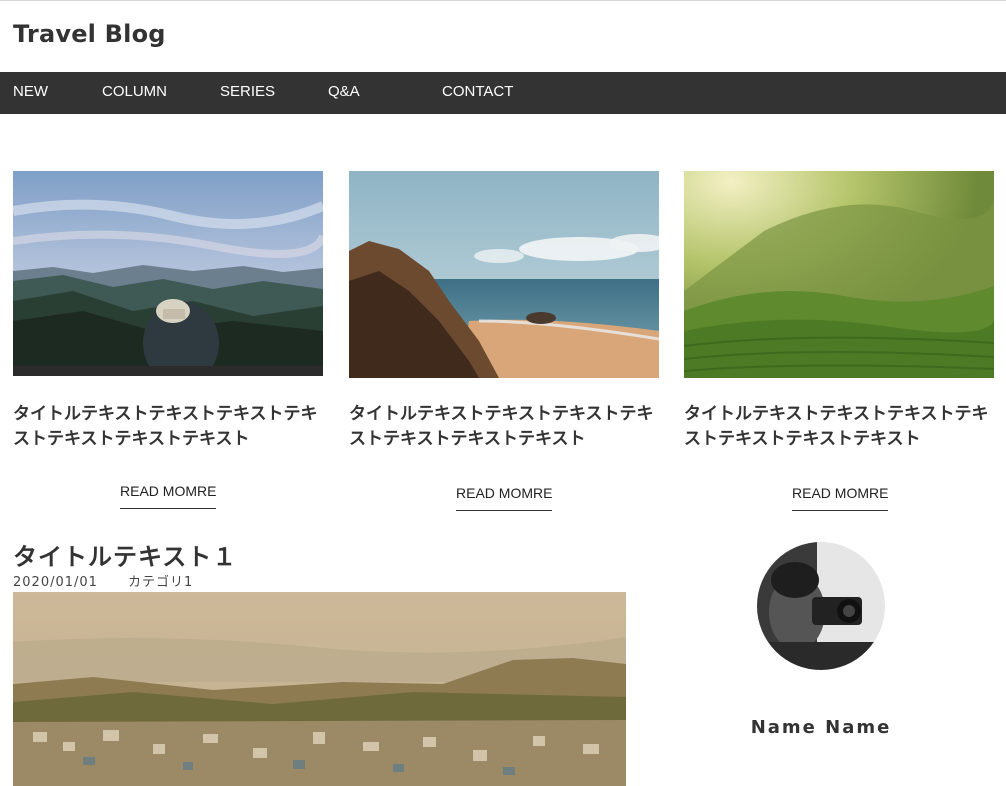 The image size is (1006, 786). What do you see at coordinates (839, 274) in the screenshot?
I see `card-image-tea-fields` at bounding box center [839, 274].